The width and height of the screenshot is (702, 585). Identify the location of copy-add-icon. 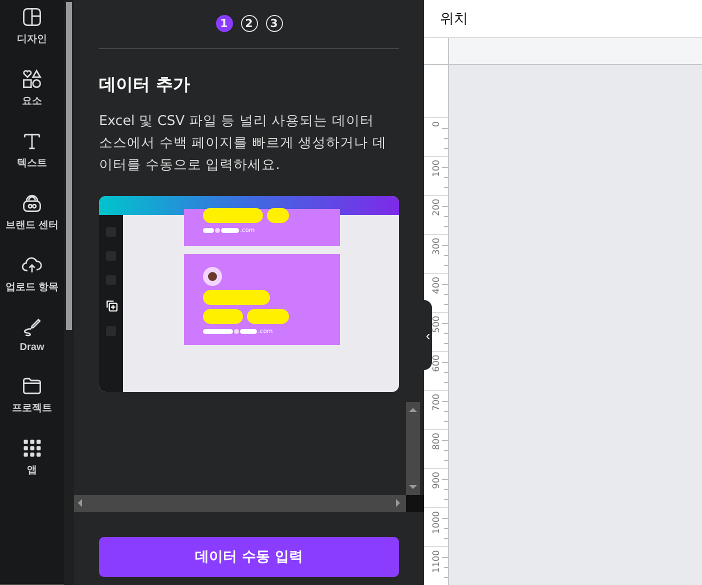
(111, 305).